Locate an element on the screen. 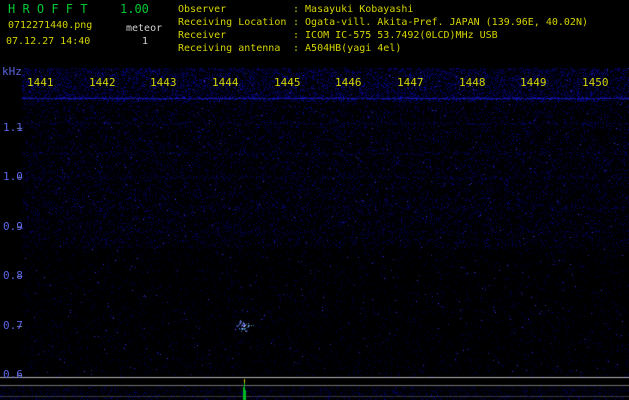 The height and width of the screenshot is (400, 629). info-row-observer: Observer: Masayuki Kobayashi is located at coordinates (383, 9).